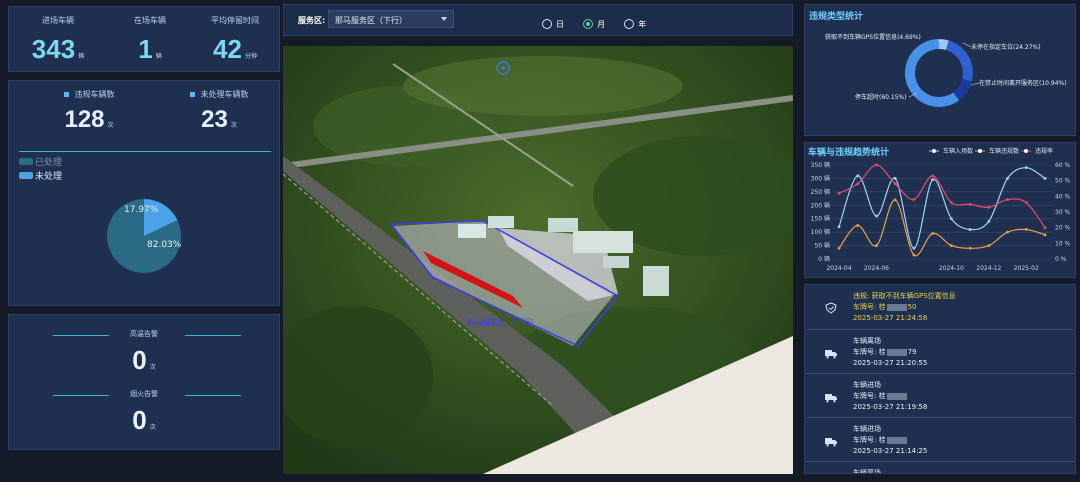  I want to click on service-area-select: 那马服务区（下行）, so click(391, 19).